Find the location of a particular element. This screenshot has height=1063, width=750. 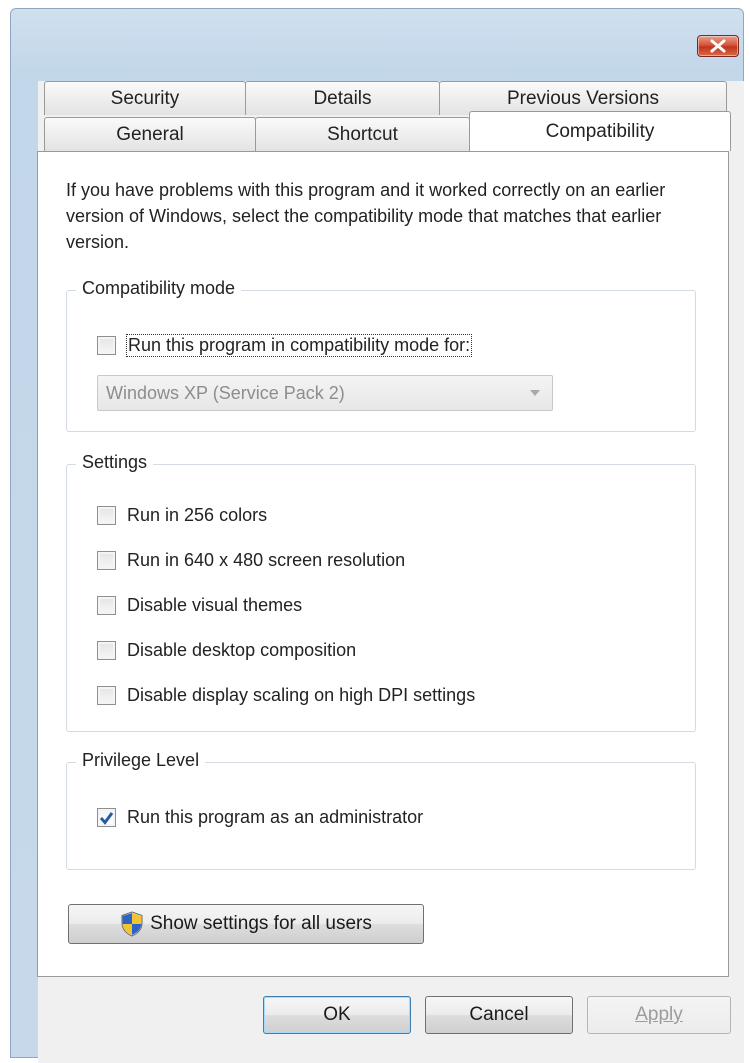

tab-security: Security is located at coordinates (145, 98).